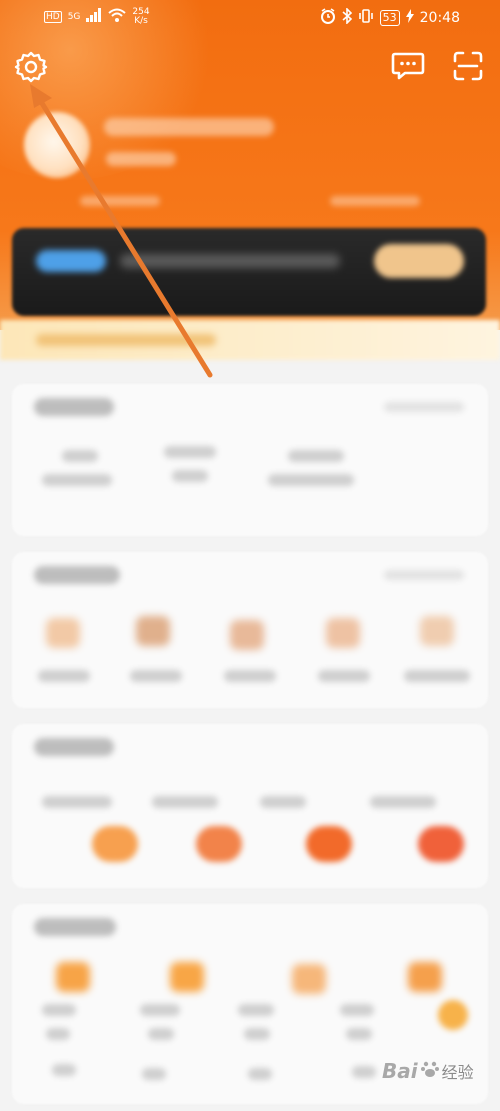 The width and height of the screenshot is (500, 1111). I want to click on section-services, so click(250, 630).